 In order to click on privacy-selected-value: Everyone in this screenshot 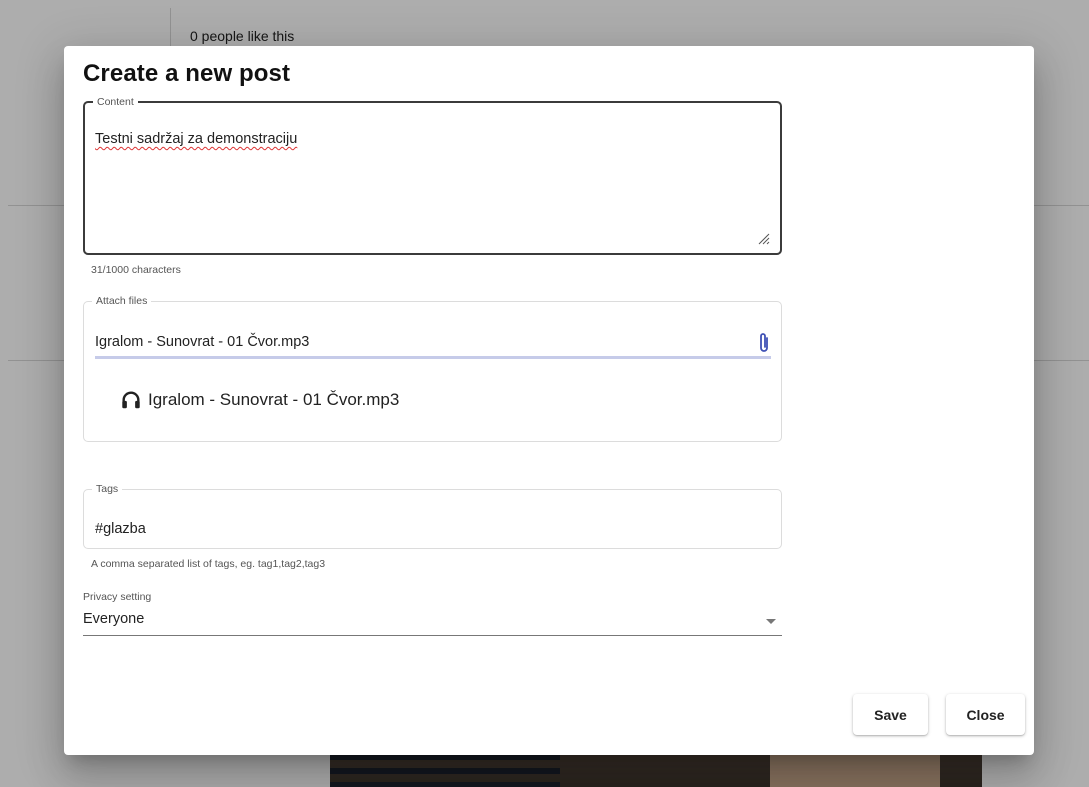, I will do `click(114, 619)`.